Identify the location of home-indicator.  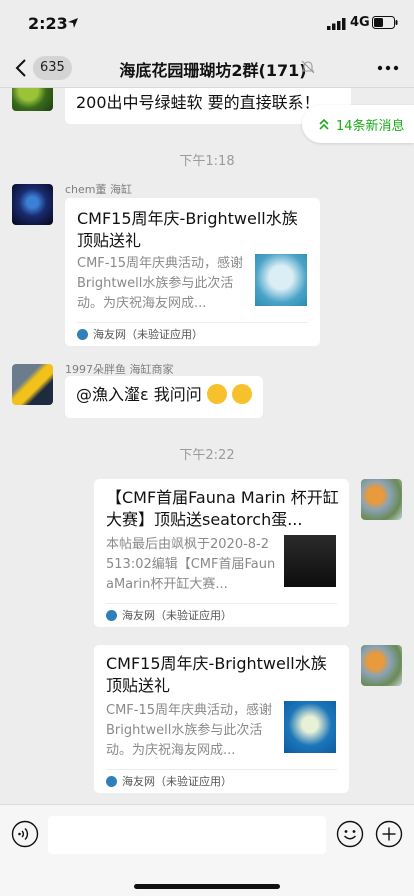
(207, 886).